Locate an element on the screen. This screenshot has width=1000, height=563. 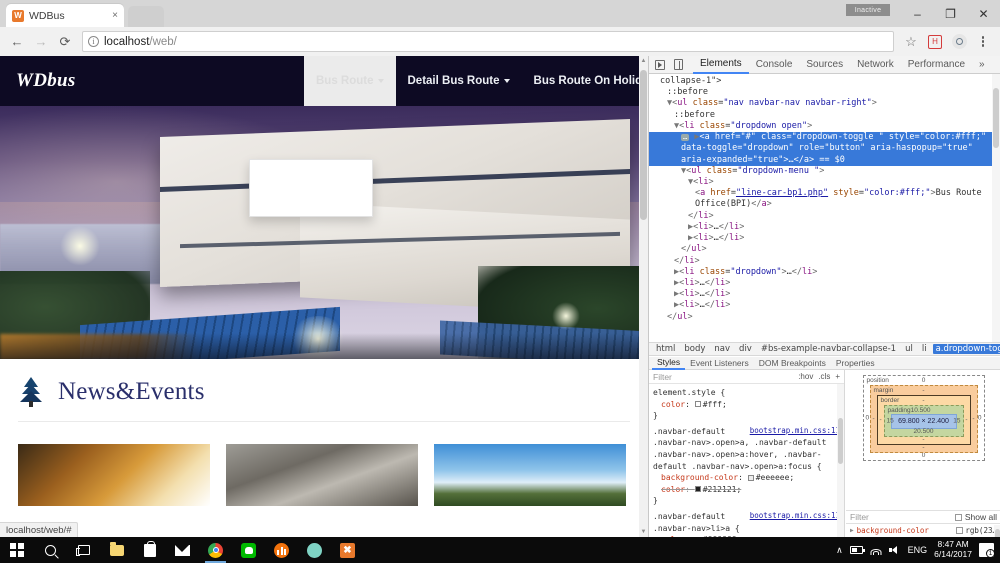
dropdown-item: Bus Route Office(BP2) is located at coordinates (311, 188).